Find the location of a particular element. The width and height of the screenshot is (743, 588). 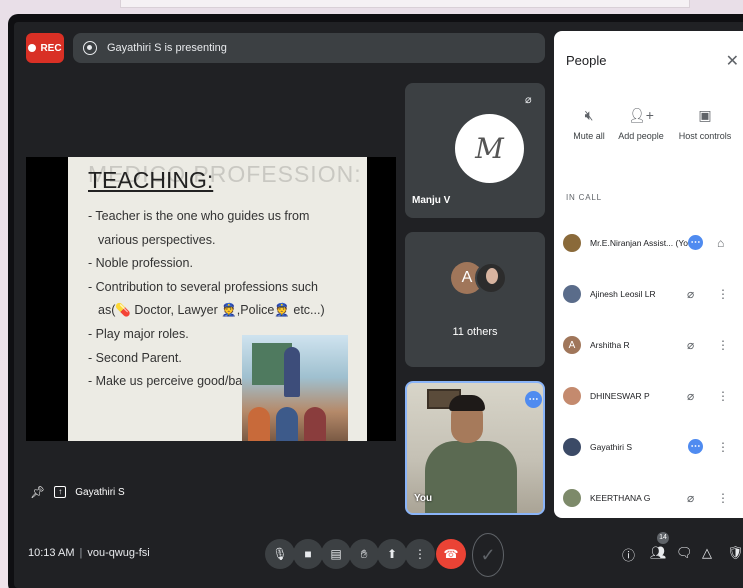

classroom-photo is located at coordinates (295, 388).